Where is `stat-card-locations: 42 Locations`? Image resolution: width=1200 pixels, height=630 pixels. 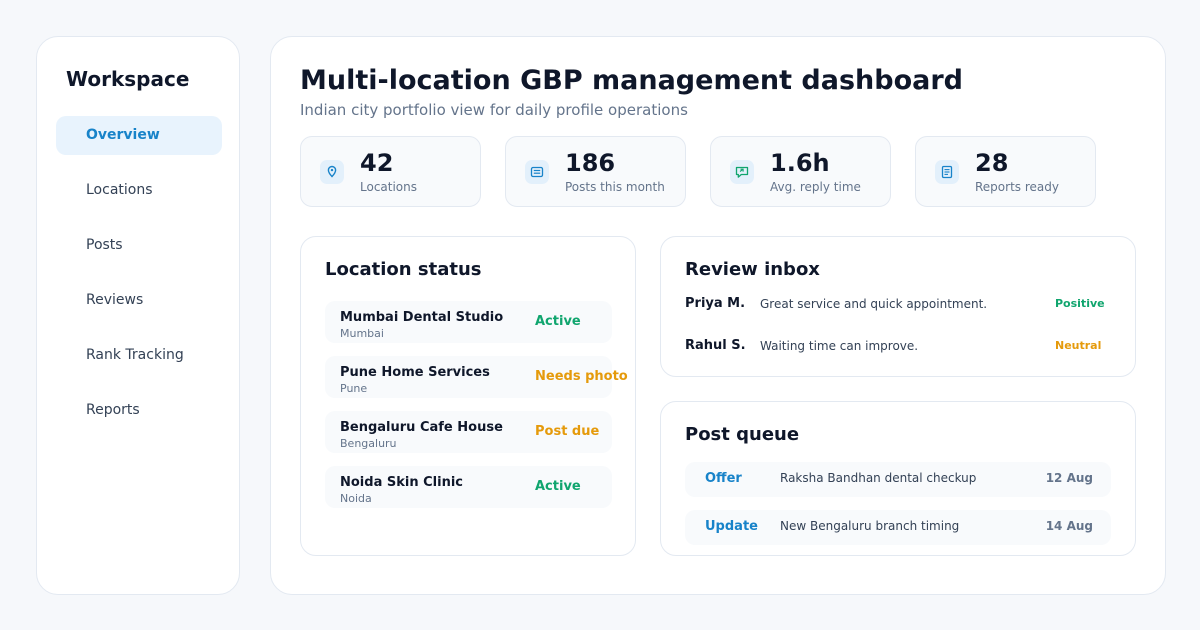 stat-card-locations: 42 Locations is located at coordinates (390, 171).